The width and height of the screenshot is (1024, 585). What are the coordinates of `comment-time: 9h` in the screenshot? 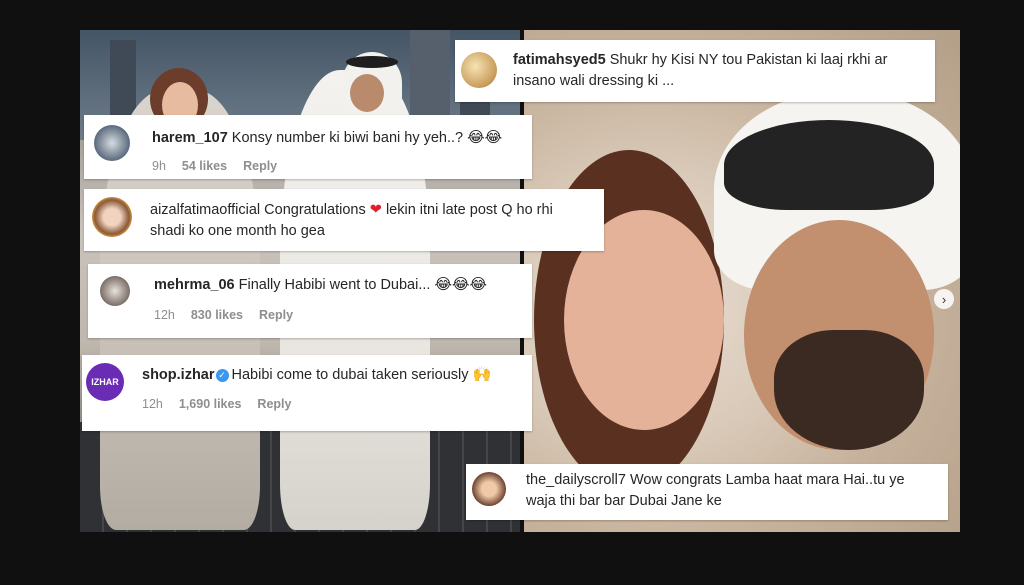 It's located at (159, 166).